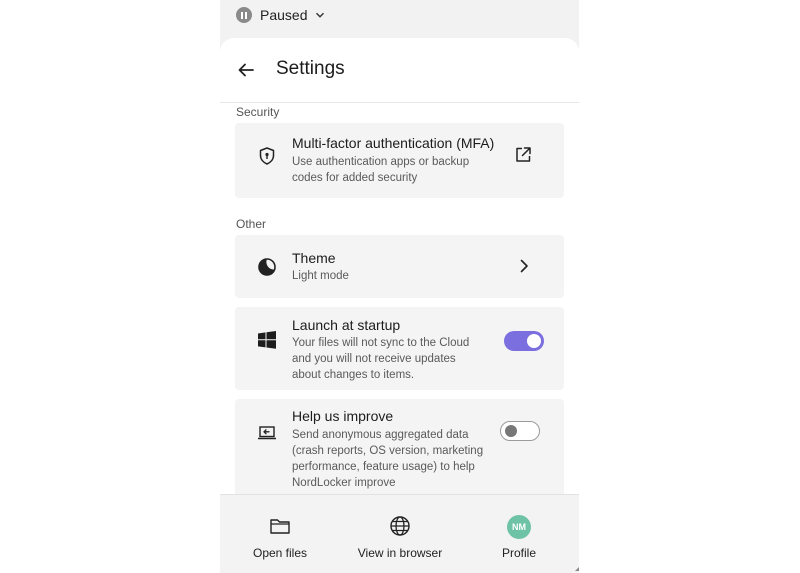 The height and width of the screenshot is (573, 800). I want to click on launch-at-startup-desc-line-1: Your files will not sync to the Cloud, so click(381, 343).